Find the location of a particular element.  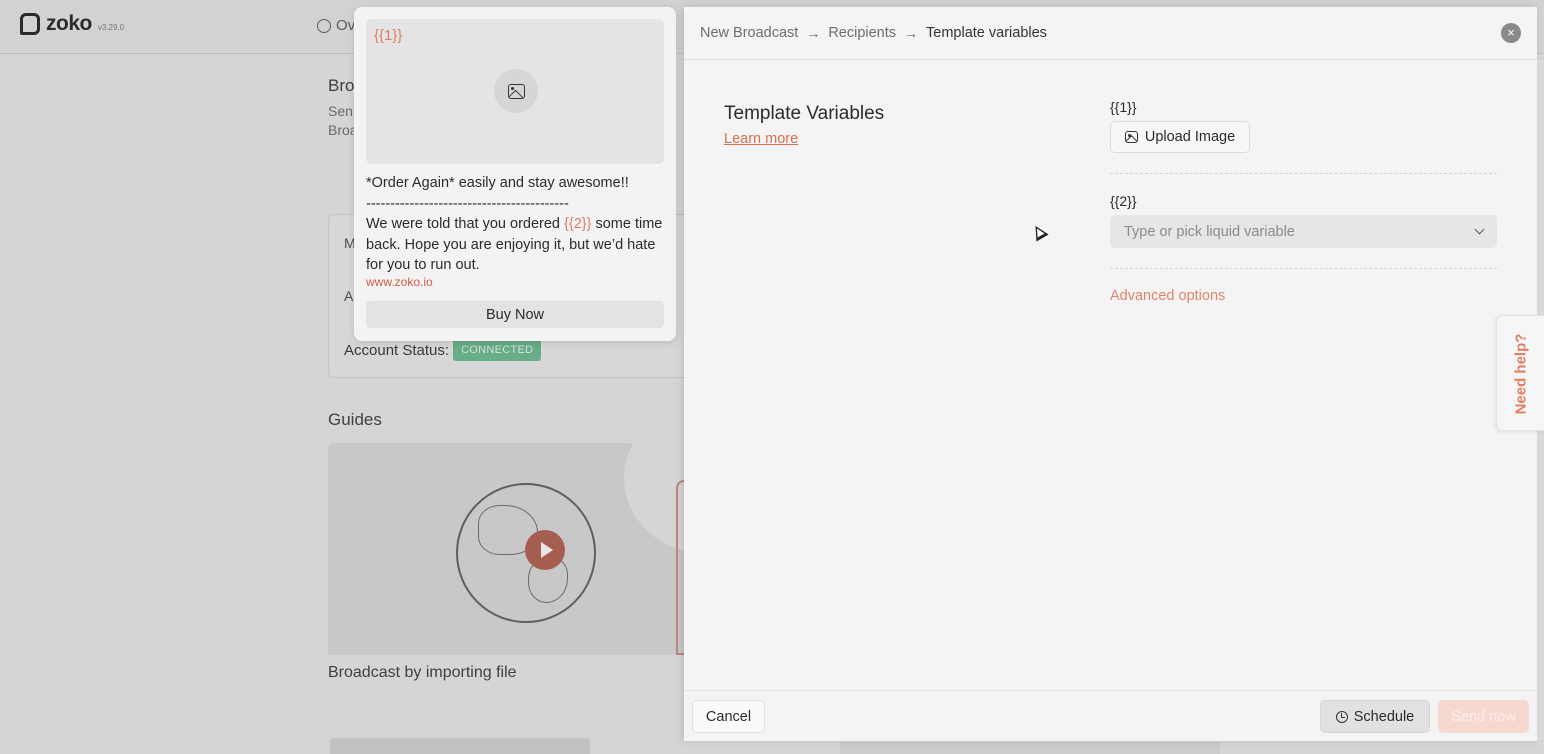

mouse-cursor-icon is located at coordinates (1039, 232).